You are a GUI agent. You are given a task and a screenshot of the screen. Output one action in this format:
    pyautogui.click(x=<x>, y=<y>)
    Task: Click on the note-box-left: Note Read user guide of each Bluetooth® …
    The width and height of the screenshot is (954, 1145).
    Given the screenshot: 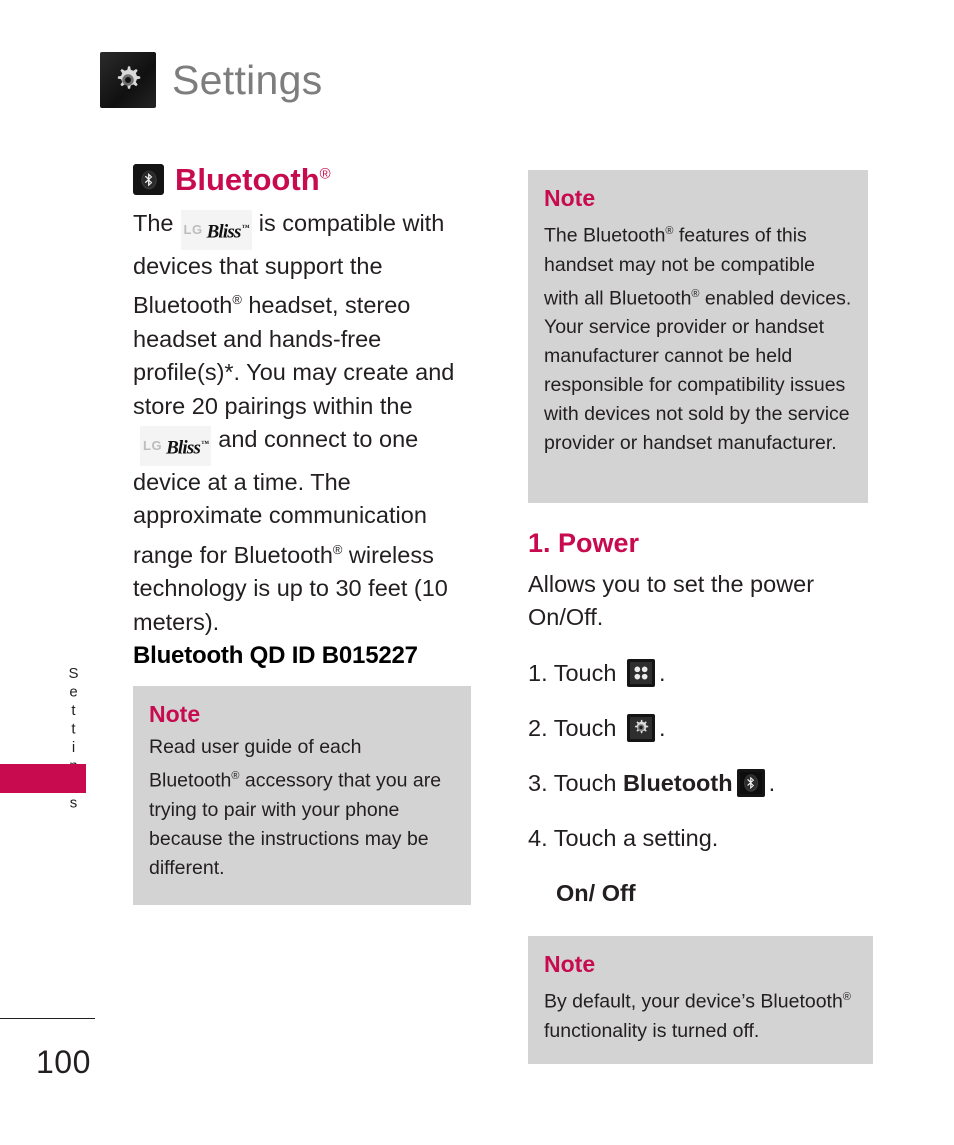 What is the action you would take?
    pyautogui.click(x=302, y=795)
    